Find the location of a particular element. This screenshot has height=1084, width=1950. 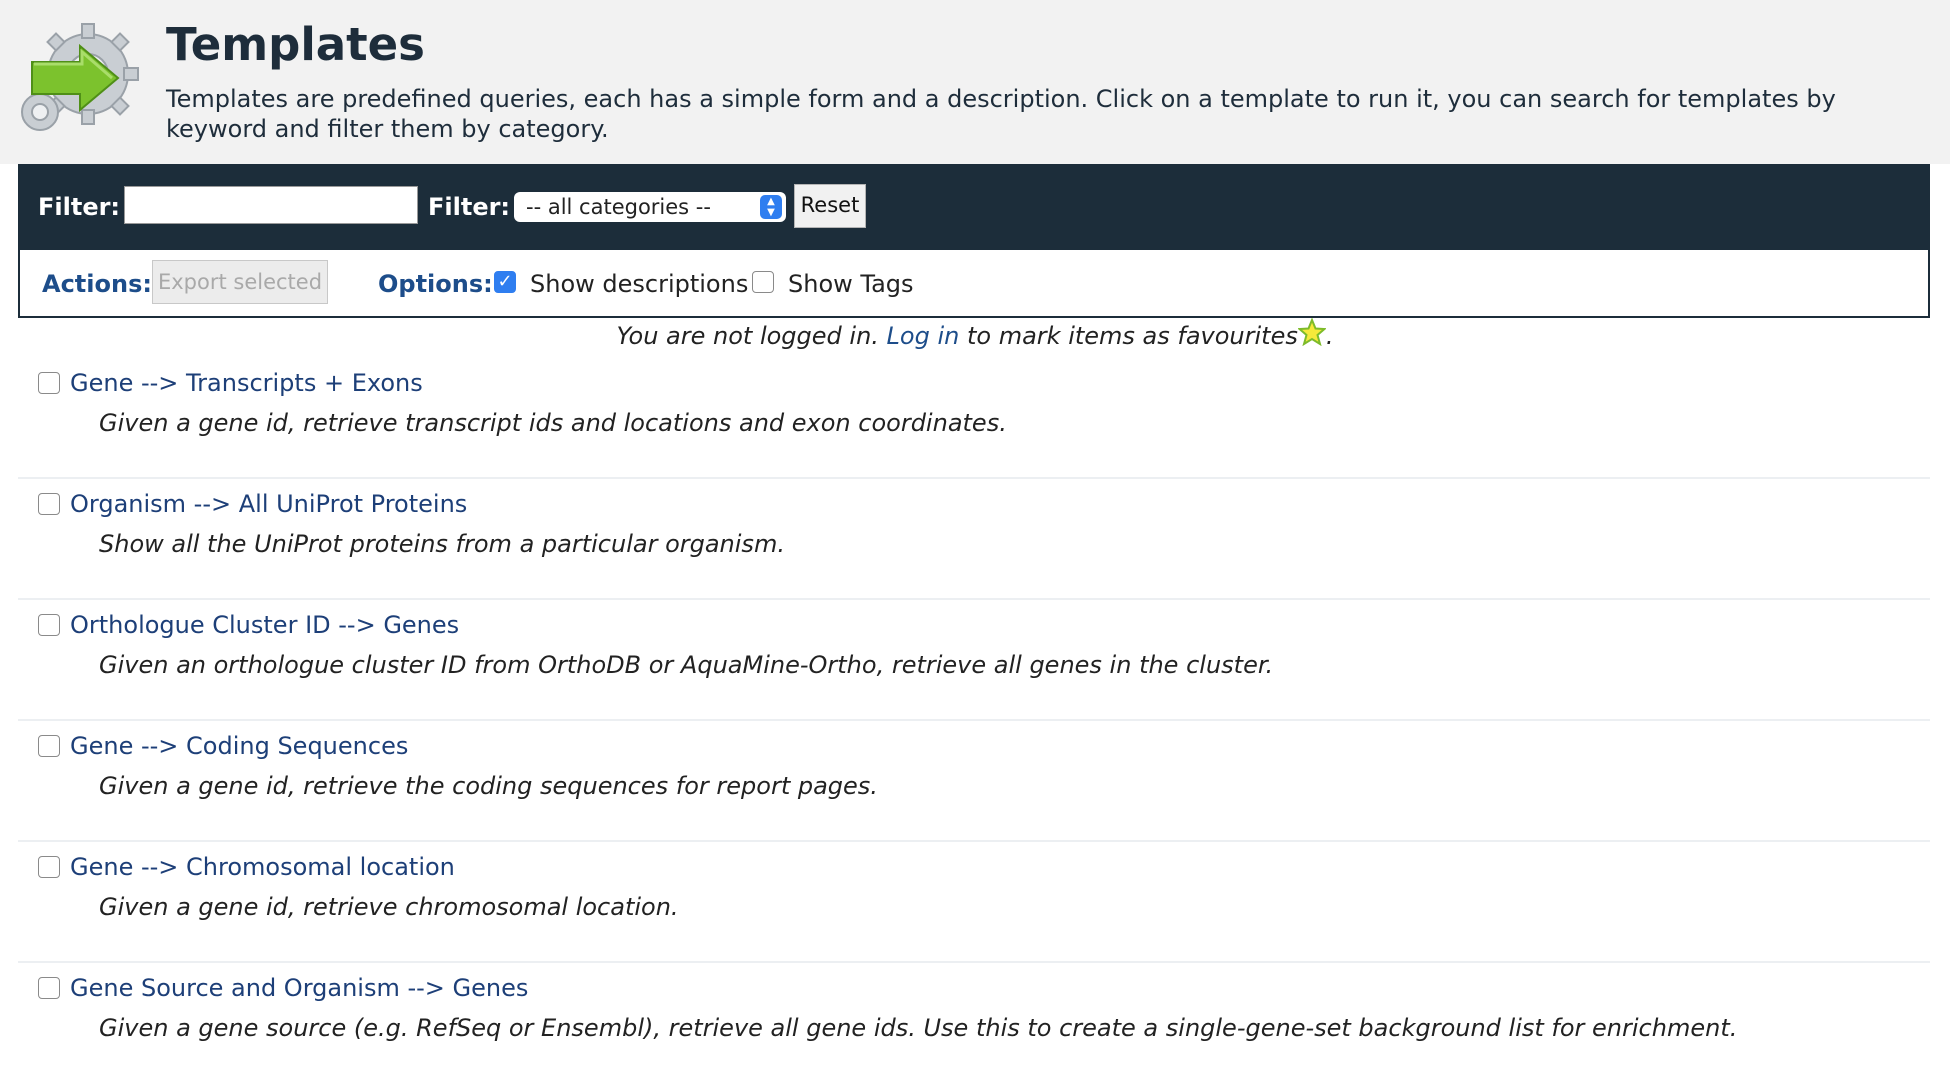

category-select-value: -- all categories -- is located at coordinates (618, 207).